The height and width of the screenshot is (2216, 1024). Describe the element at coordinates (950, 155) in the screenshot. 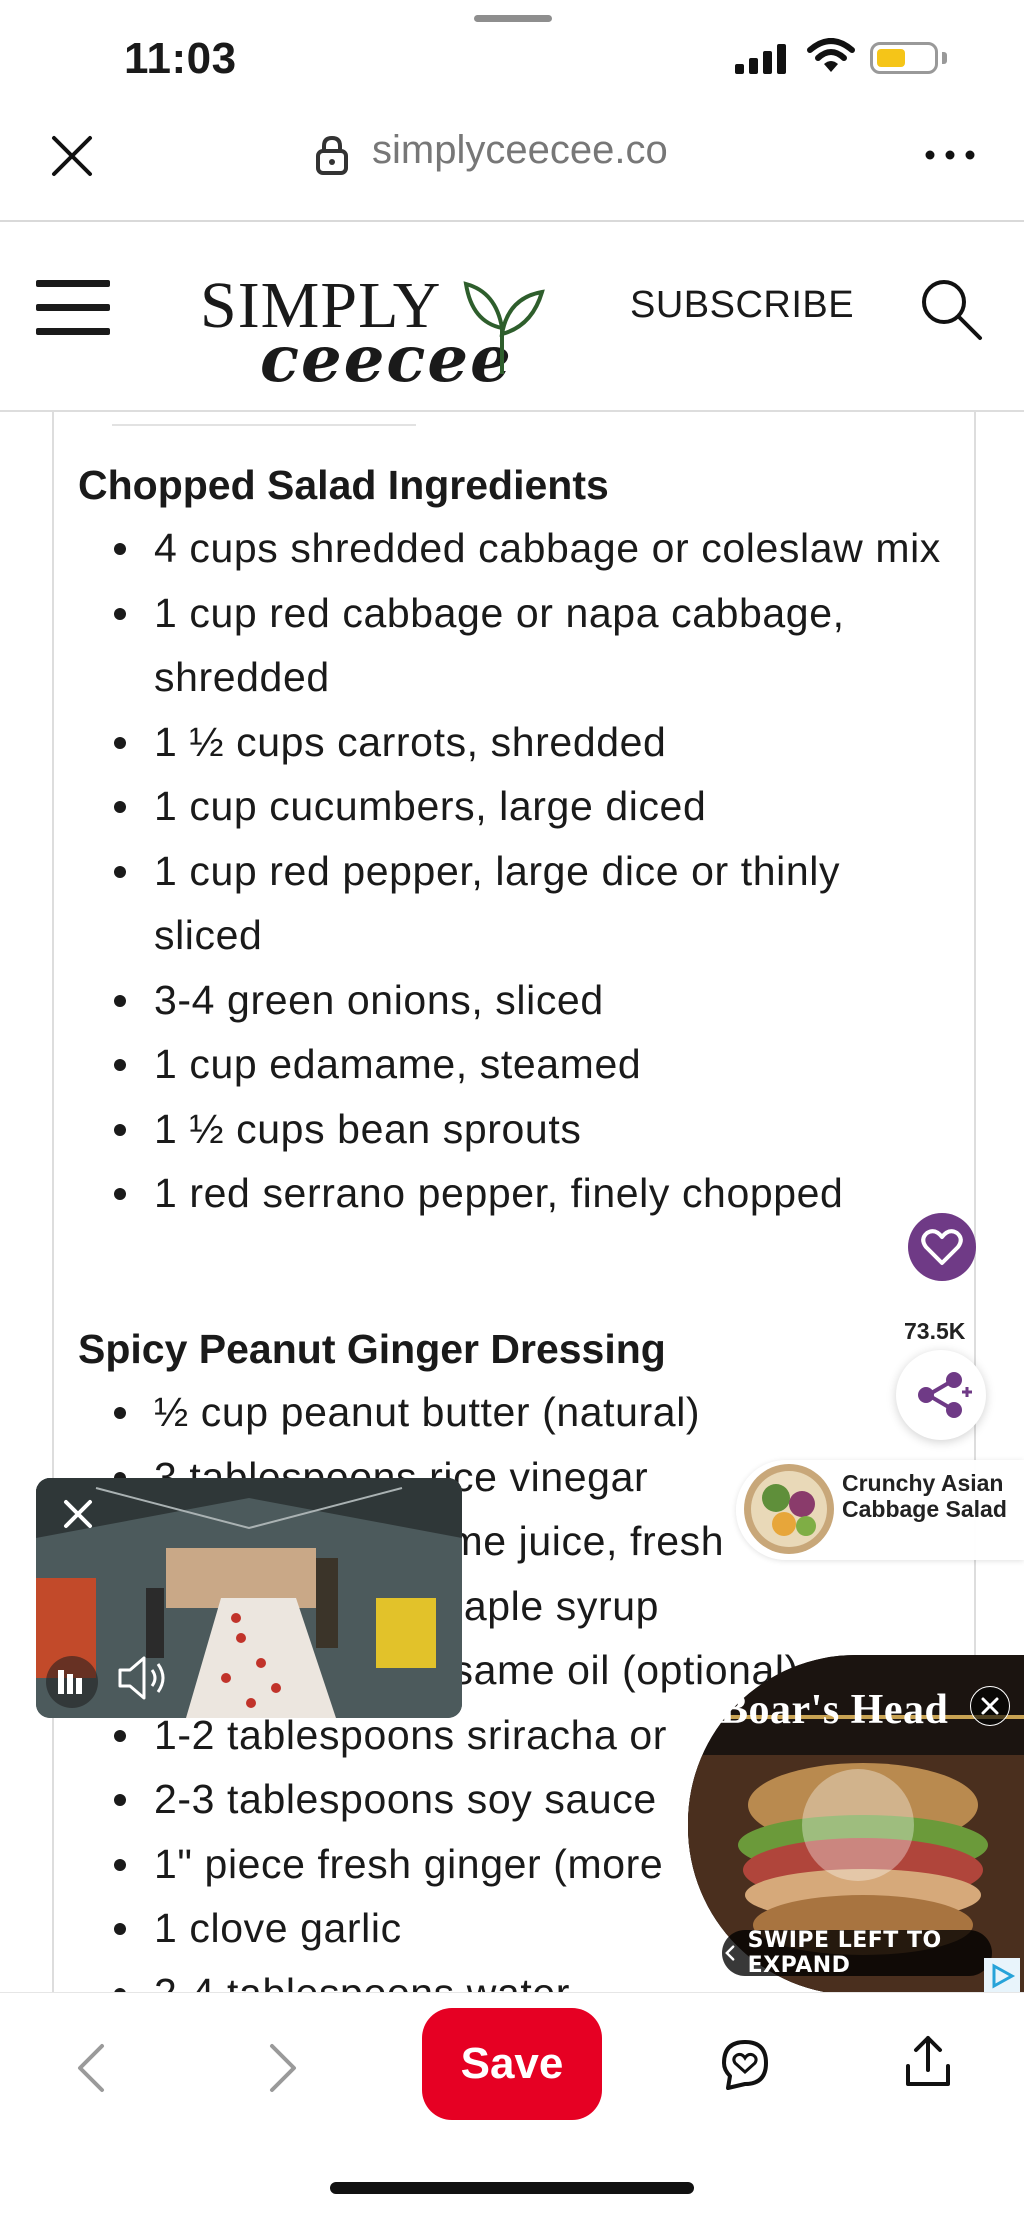

I see `more-options-icon` at that location.